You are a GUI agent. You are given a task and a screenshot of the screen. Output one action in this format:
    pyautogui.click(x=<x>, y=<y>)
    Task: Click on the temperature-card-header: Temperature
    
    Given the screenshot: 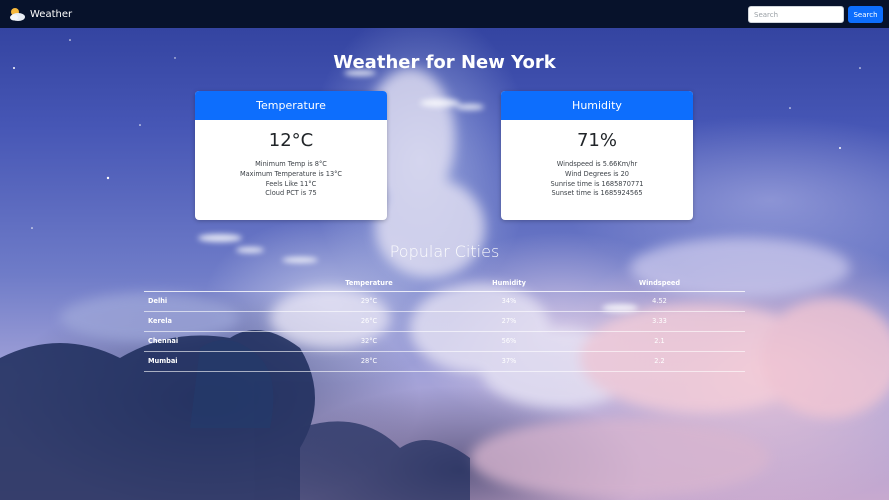 What is the action you would take?
    pyautogui.click(x=291, y=105)
    